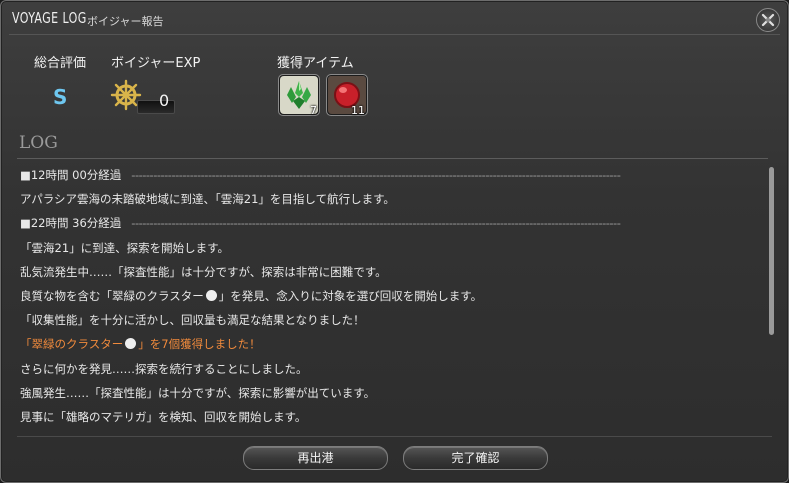  What do you see at coordinates (771, 251) in the screenshot?
I see `log-scrollbar` at bounding box center [771, 251].